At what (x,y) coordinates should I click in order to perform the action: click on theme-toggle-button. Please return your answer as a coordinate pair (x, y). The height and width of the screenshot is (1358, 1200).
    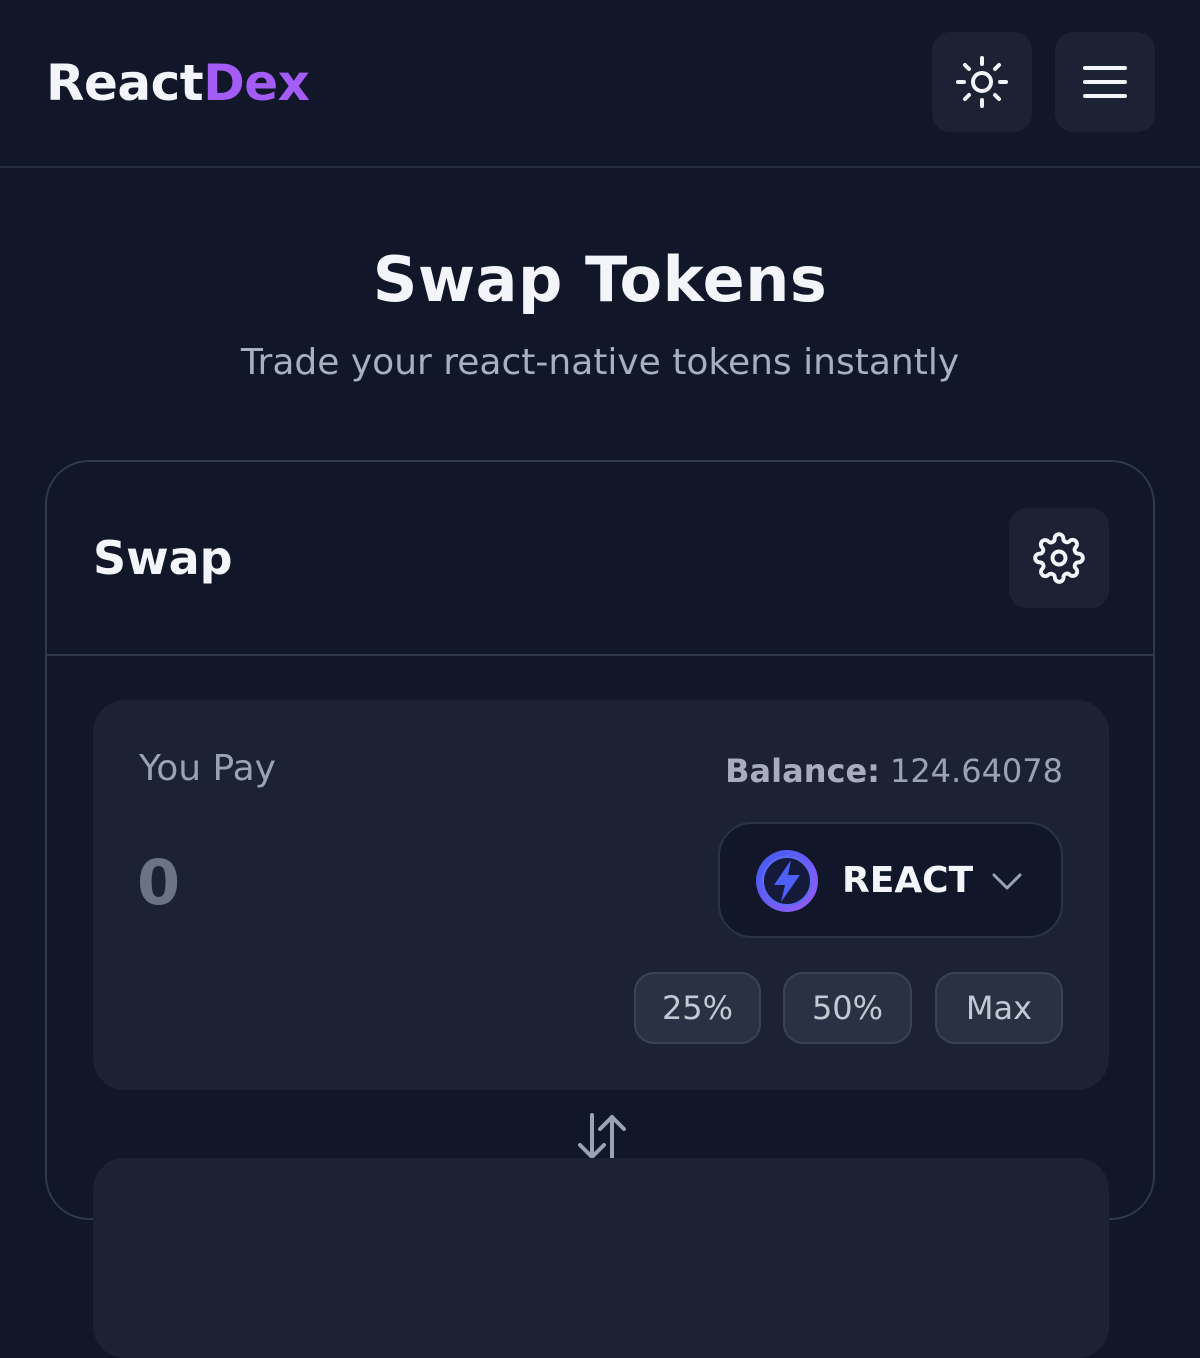
    Looking at the image, I should click on (982, 82).